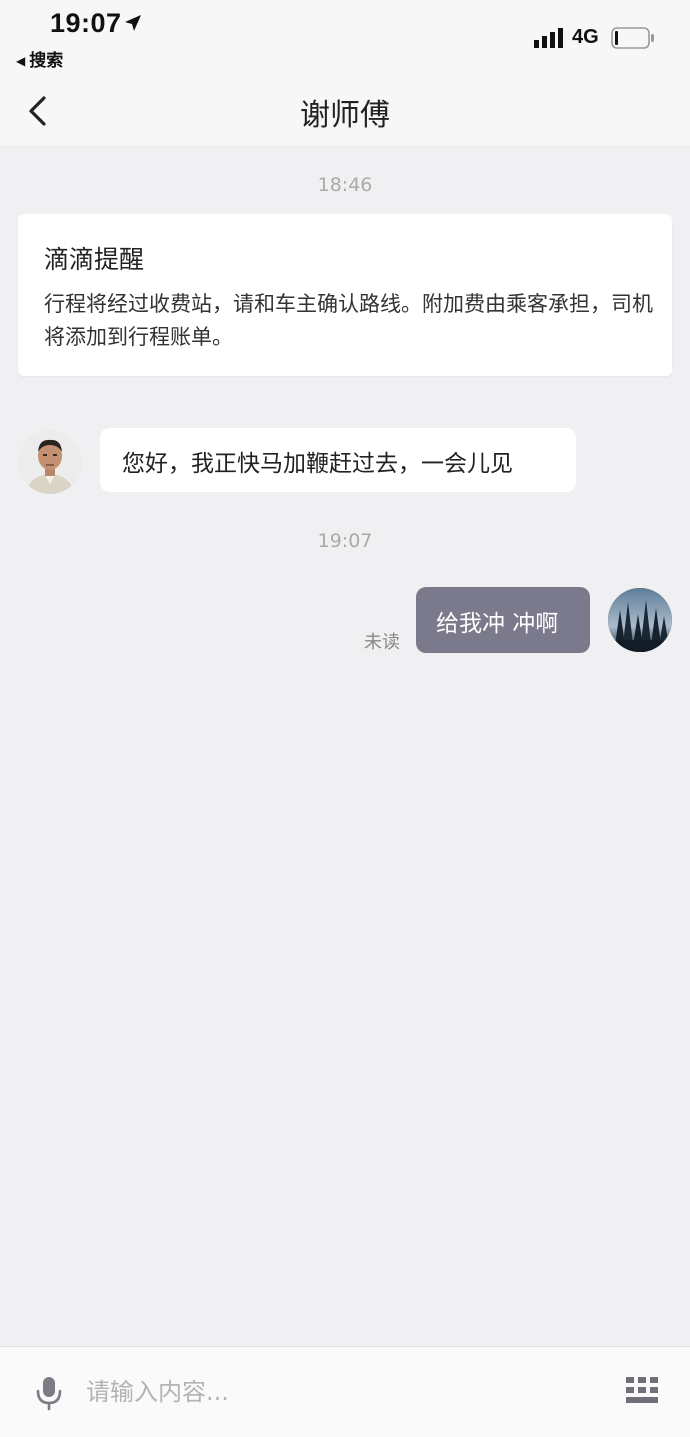  I want to click on read-status-label: 未读, so click(382, 642).